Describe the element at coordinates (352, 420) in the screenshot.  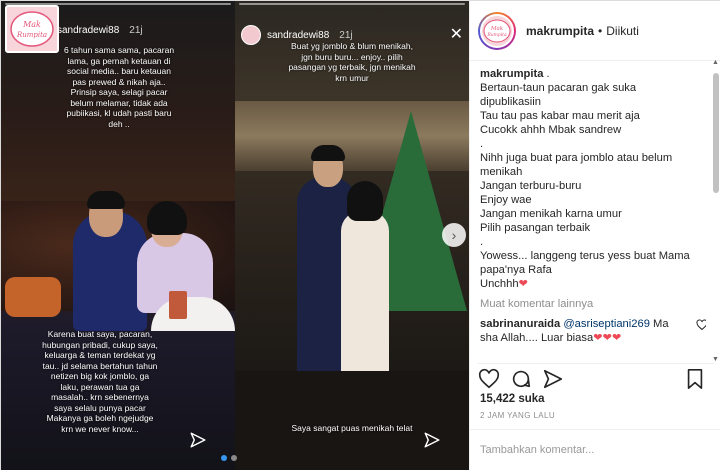
I see `floor-photo` at that location.